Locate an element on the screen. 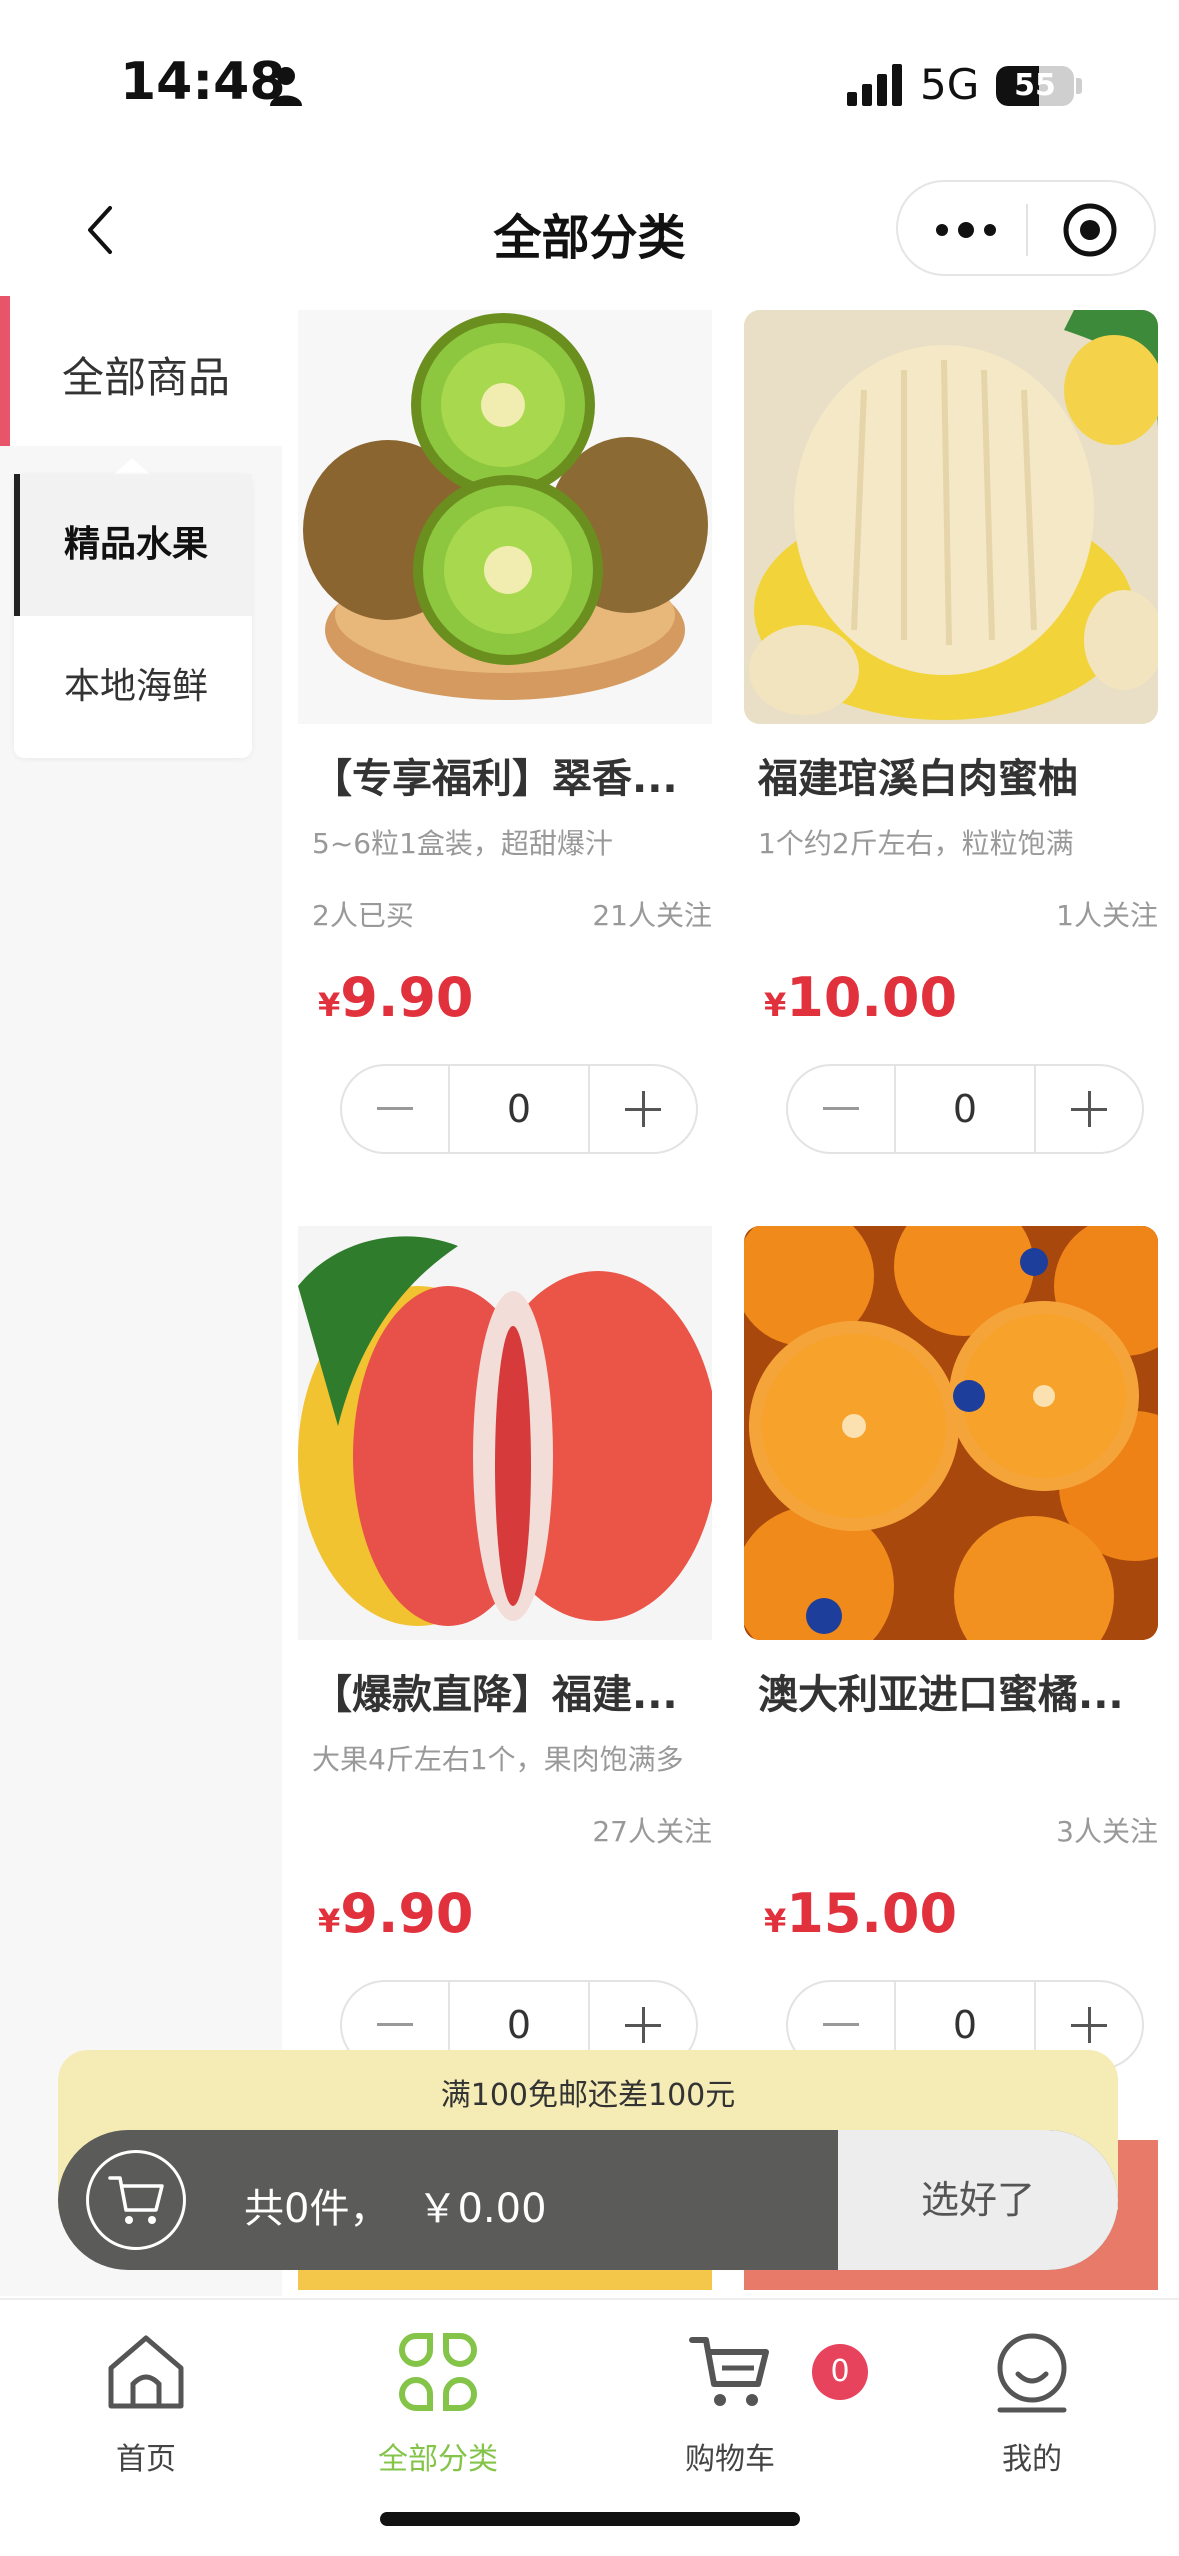 Image resolution: width=1179 pixels, height=2556 pixels. more-dots-icon is located at coordinates (966, 230).